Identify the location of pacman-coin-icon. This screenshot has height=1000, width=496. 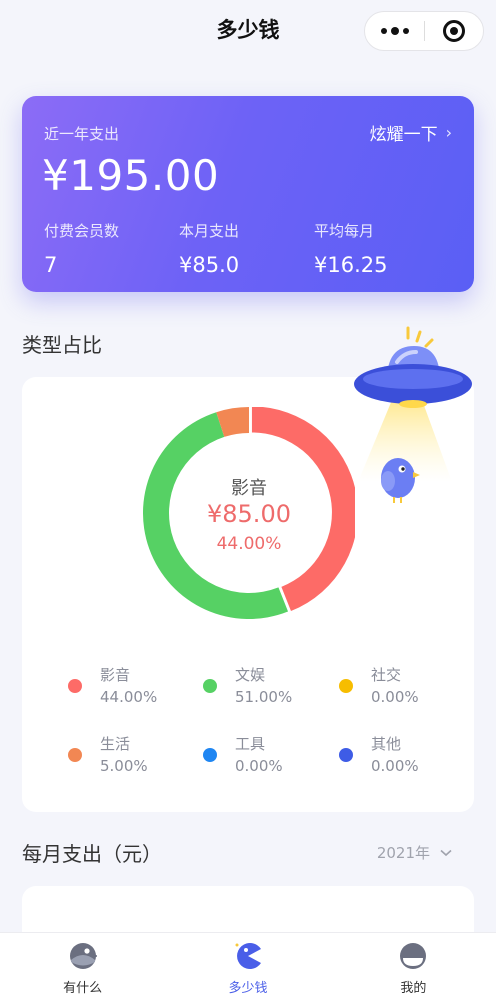
(248, 956).